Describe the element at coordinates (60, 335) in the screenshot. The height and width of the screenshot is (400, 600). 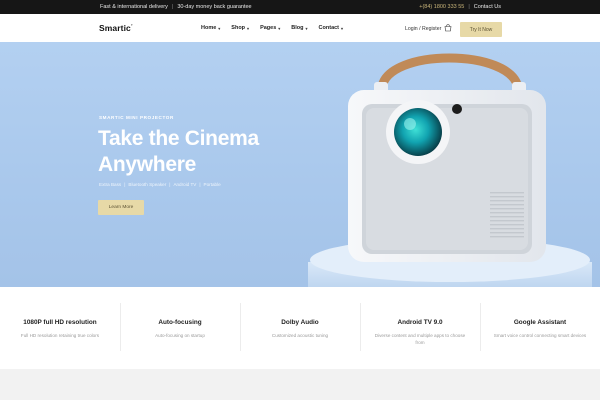
I see `feature-description: Full HD resolution retaining true colors` at that location.